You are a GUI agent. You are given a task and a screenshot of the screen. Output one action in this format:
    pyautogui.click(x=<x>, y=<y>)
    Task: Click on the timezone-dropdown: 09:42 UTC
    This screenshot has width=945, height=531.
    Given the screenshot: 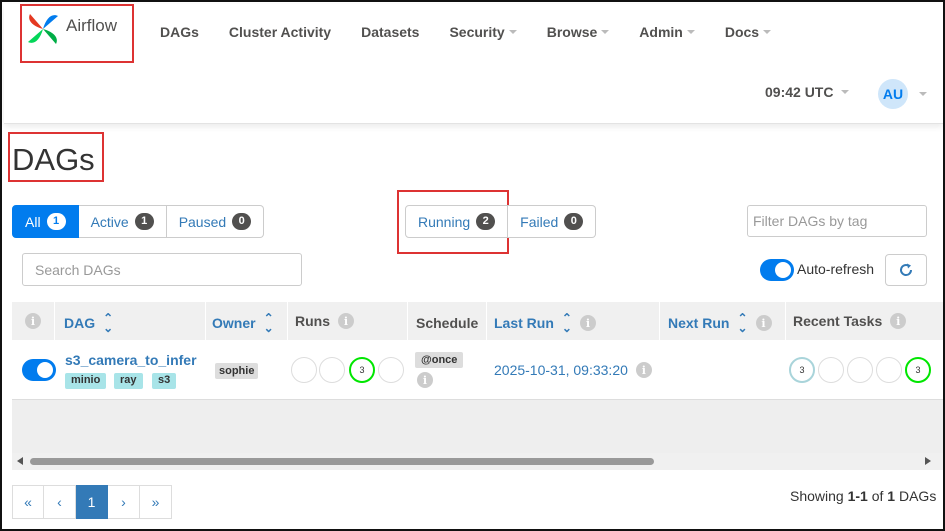 What is the action you would take?
    pyautogui.click(x=807, y=92)
    